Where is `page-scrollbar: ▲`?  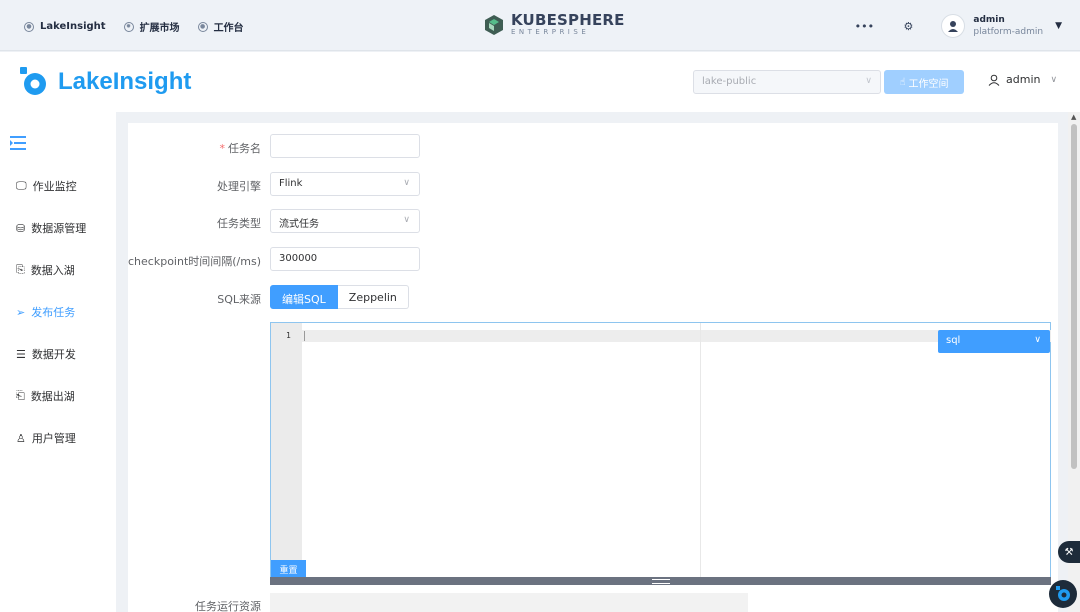 page-scrollbar: ▲ is located at coordinates (1074, 362).